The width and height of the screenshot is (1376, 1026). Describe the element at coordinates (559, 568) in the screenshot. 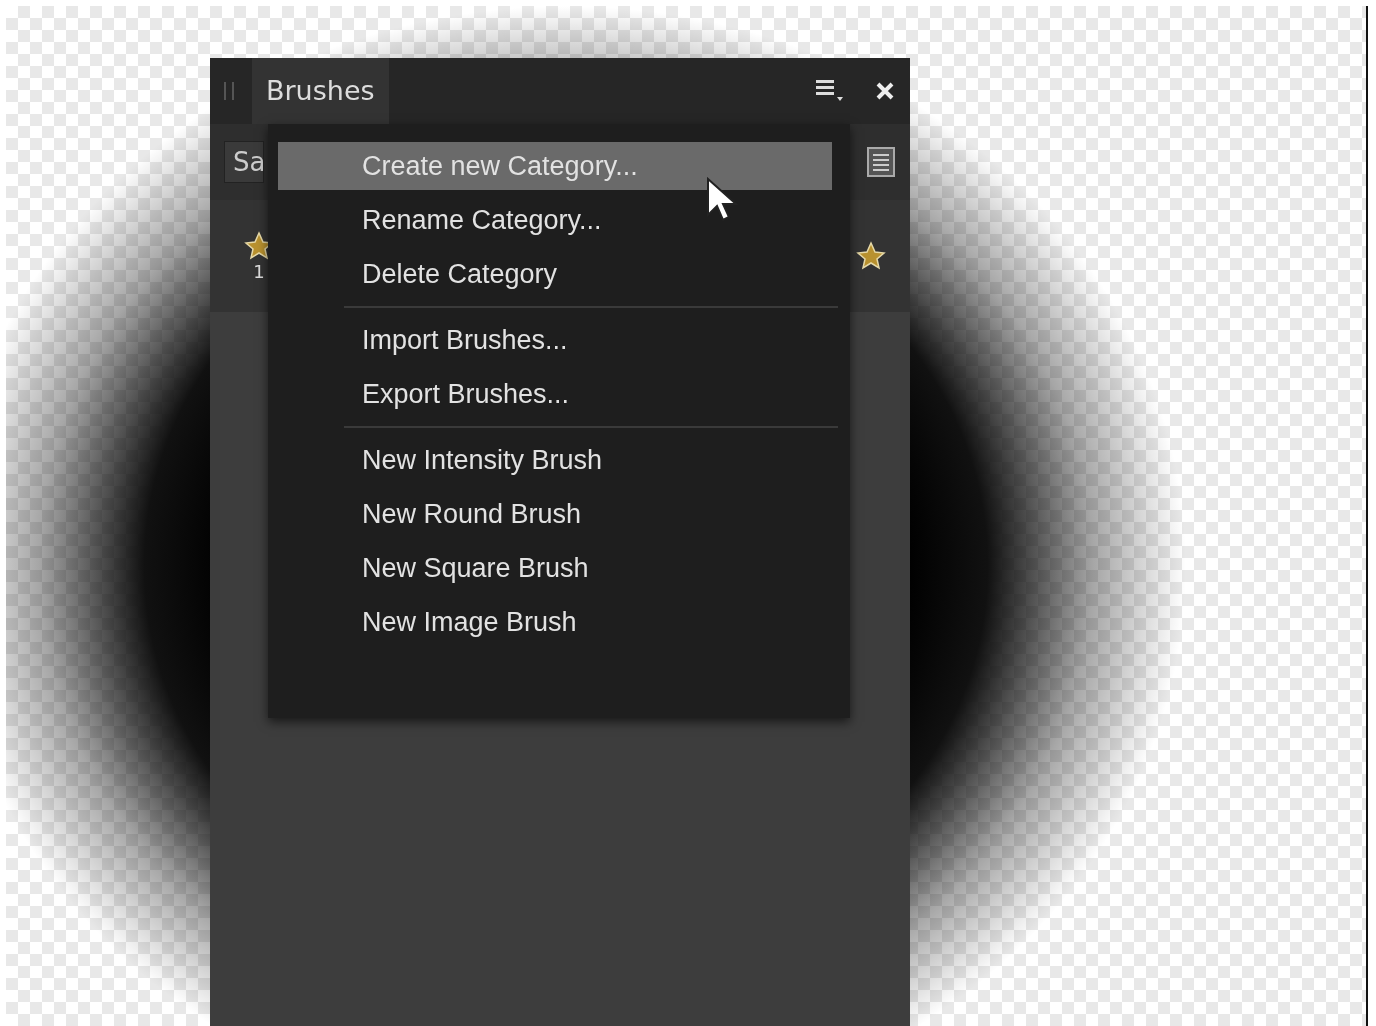

I see `menu-item: New Square Brush` at that location.